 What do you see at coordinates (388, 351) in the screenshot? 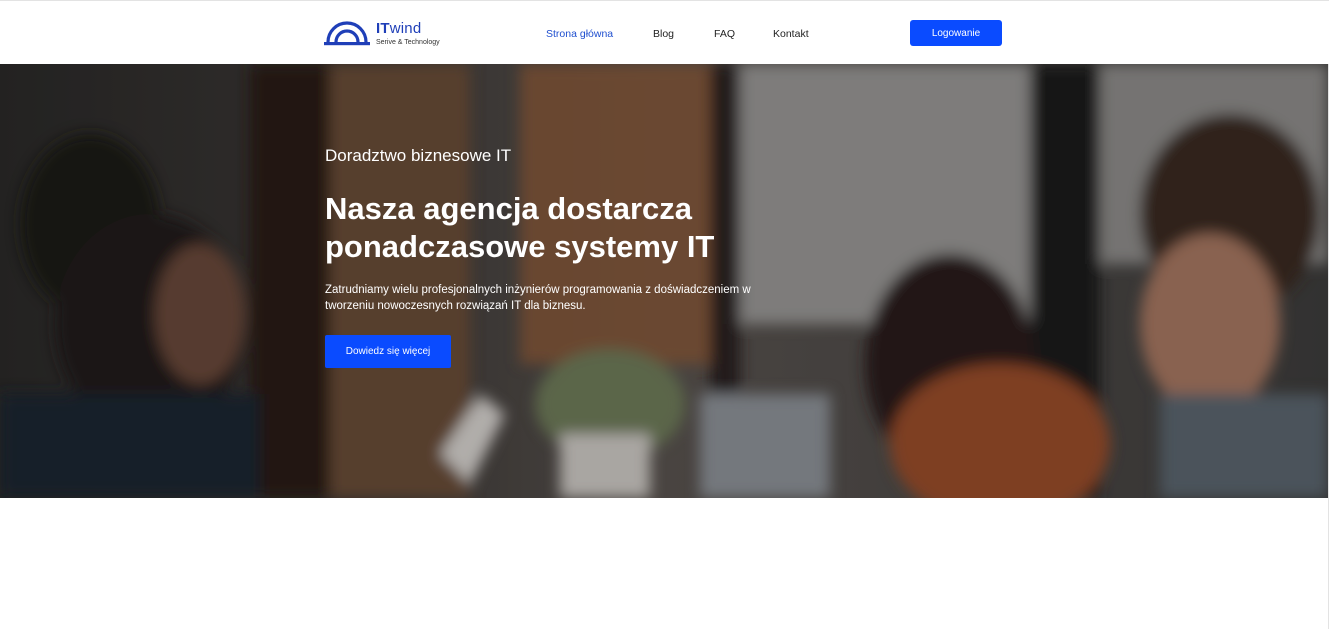
I see `learn-more-button: Dowiedz się więcej` at bounding box center [388, 351].